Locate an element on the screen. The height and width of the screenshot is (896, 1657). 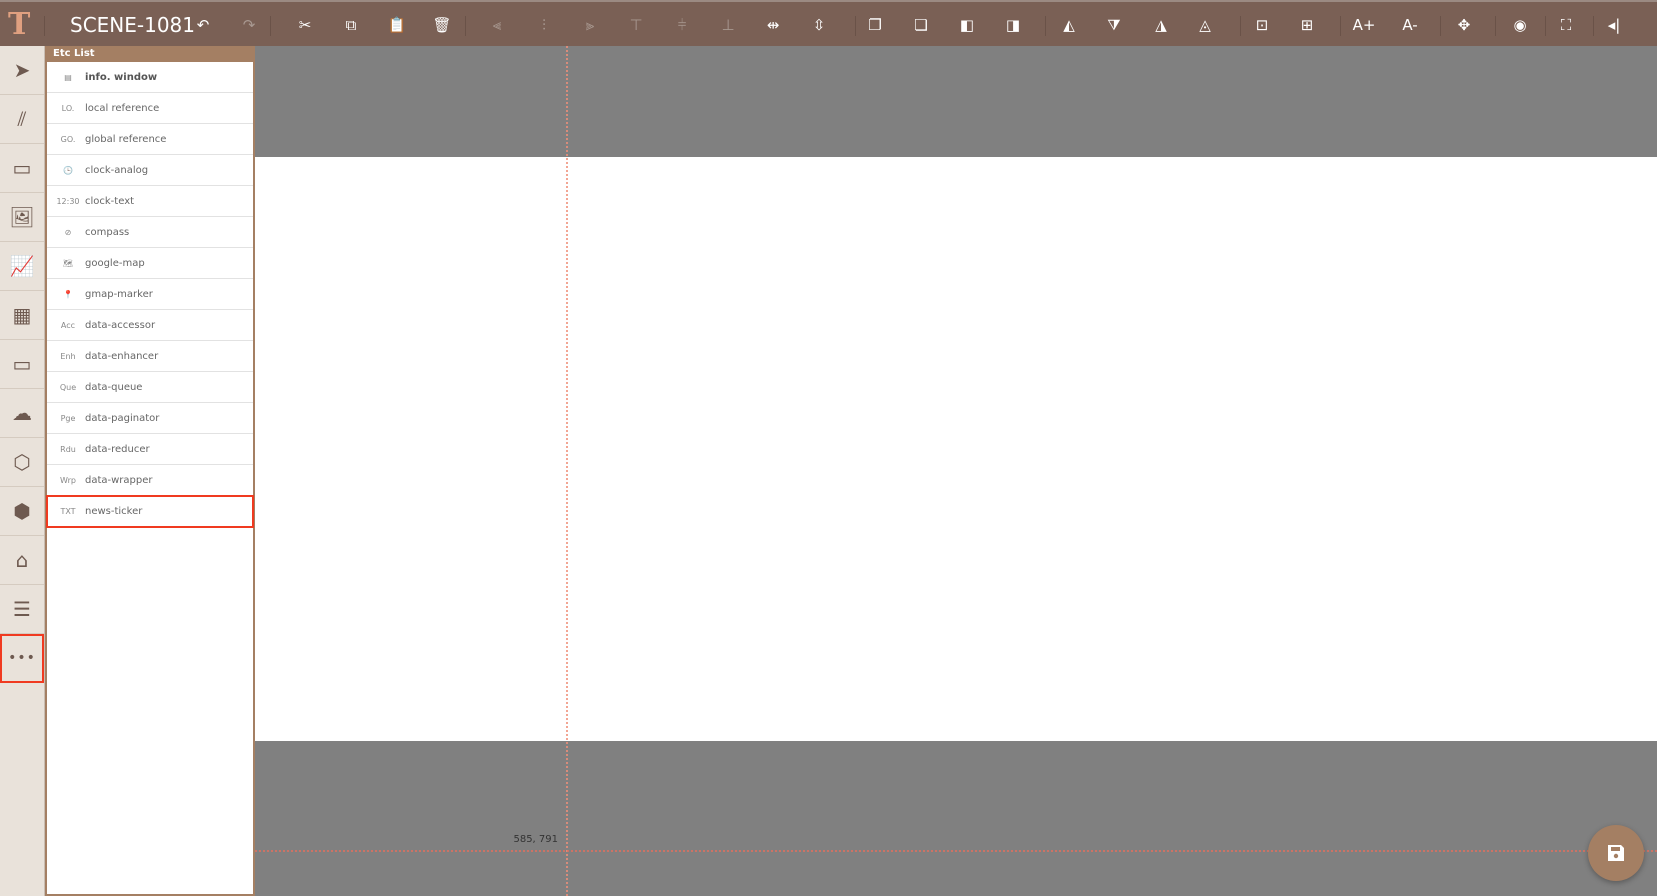
clock-text-icon: 12:30 is located at coordinates (68, 201).